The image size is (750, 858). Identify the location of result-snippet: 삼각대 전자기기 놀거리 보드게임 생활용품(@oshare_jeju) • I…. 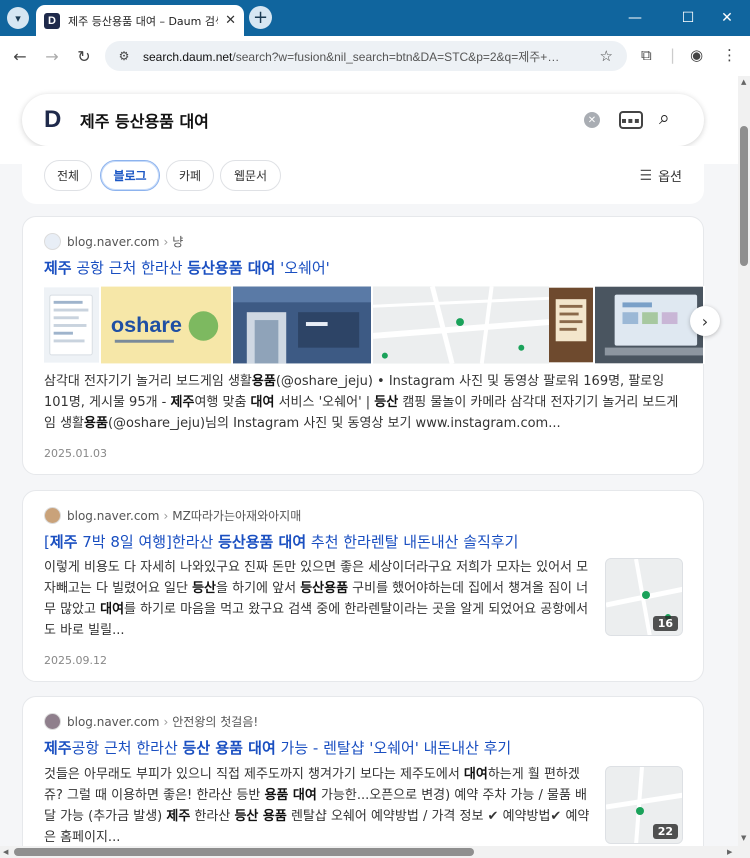
(364, 402).